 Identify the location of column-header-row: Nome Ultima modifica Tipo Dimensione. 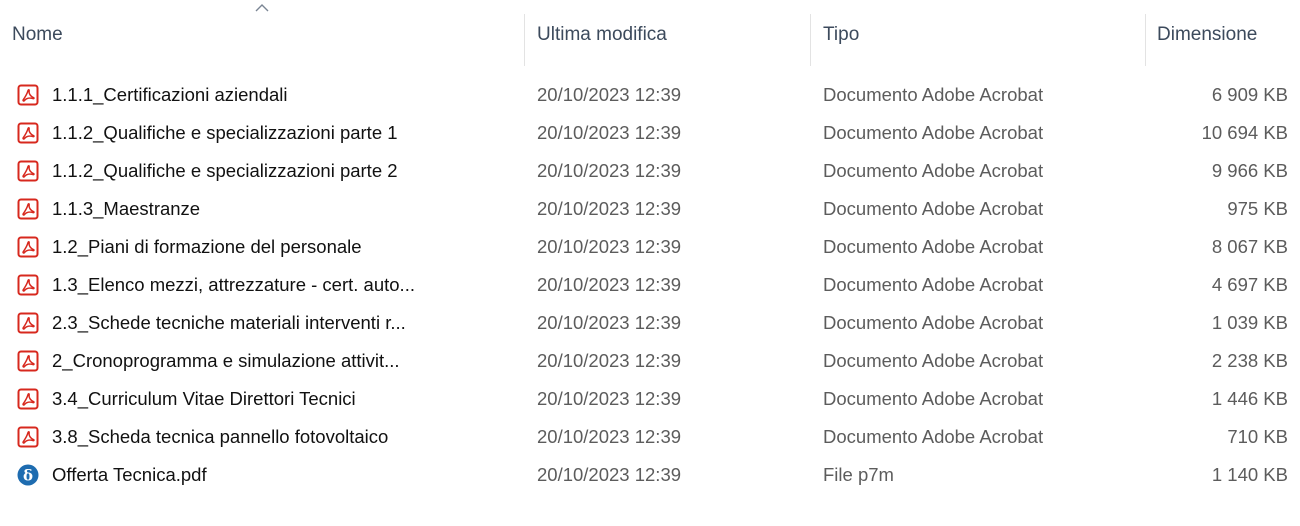
(650, 35).